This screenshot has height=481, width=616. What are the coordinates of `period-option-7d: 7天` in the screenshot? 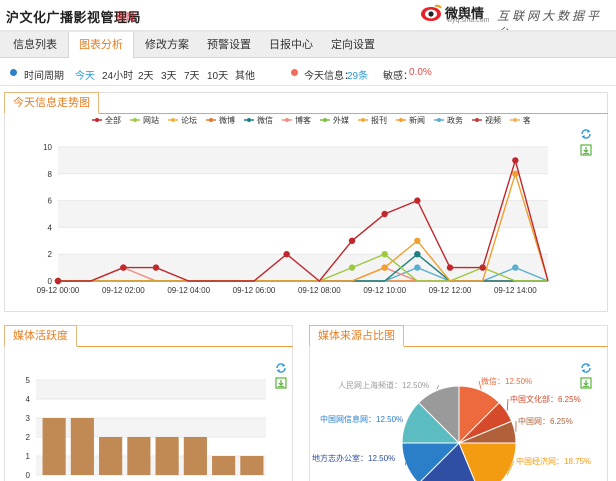 It's located at (192, 74).